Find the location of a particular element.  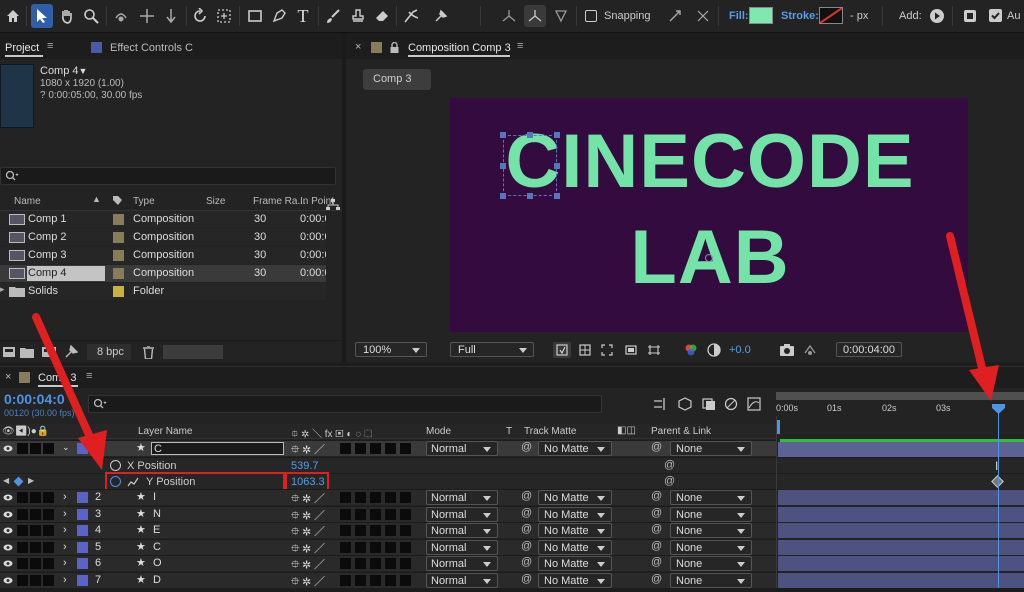

col-t: T is located at coordinates (509, 431).